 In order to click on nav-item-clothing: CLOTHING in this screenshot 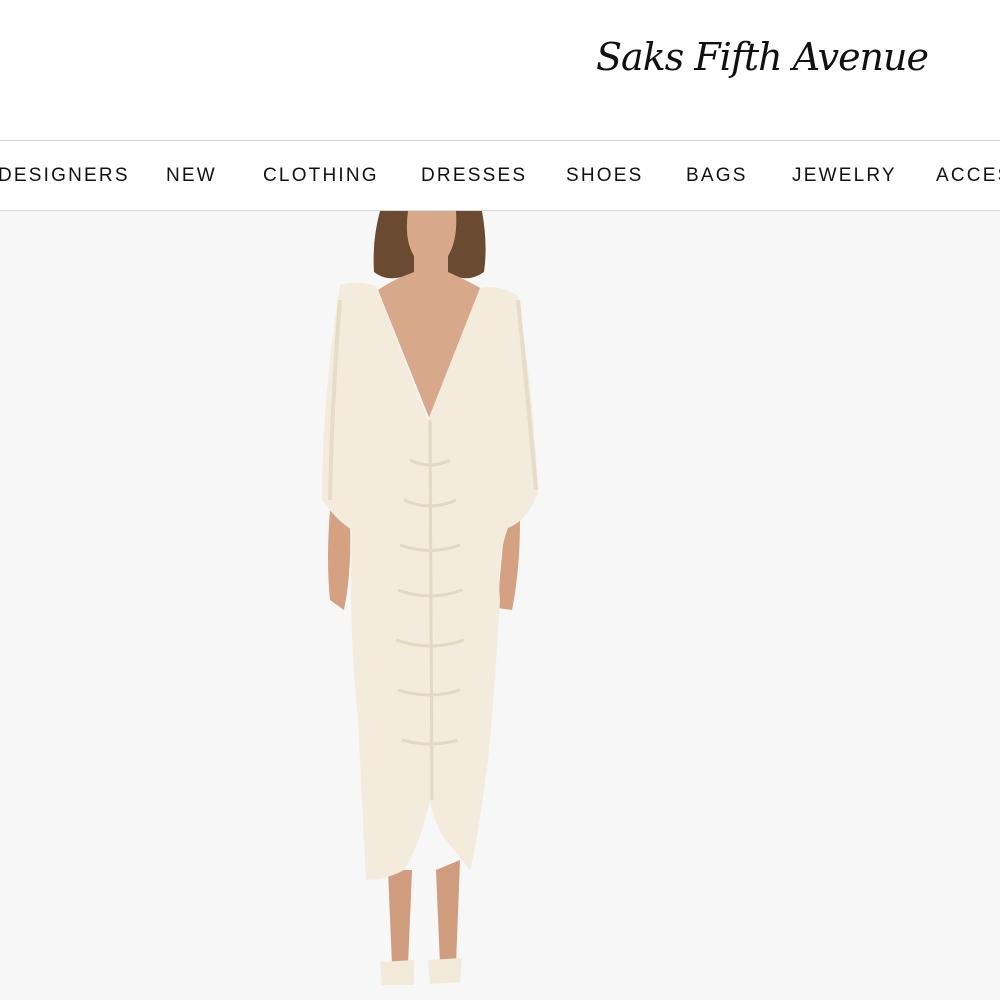, I will do `click(321, 176)`.